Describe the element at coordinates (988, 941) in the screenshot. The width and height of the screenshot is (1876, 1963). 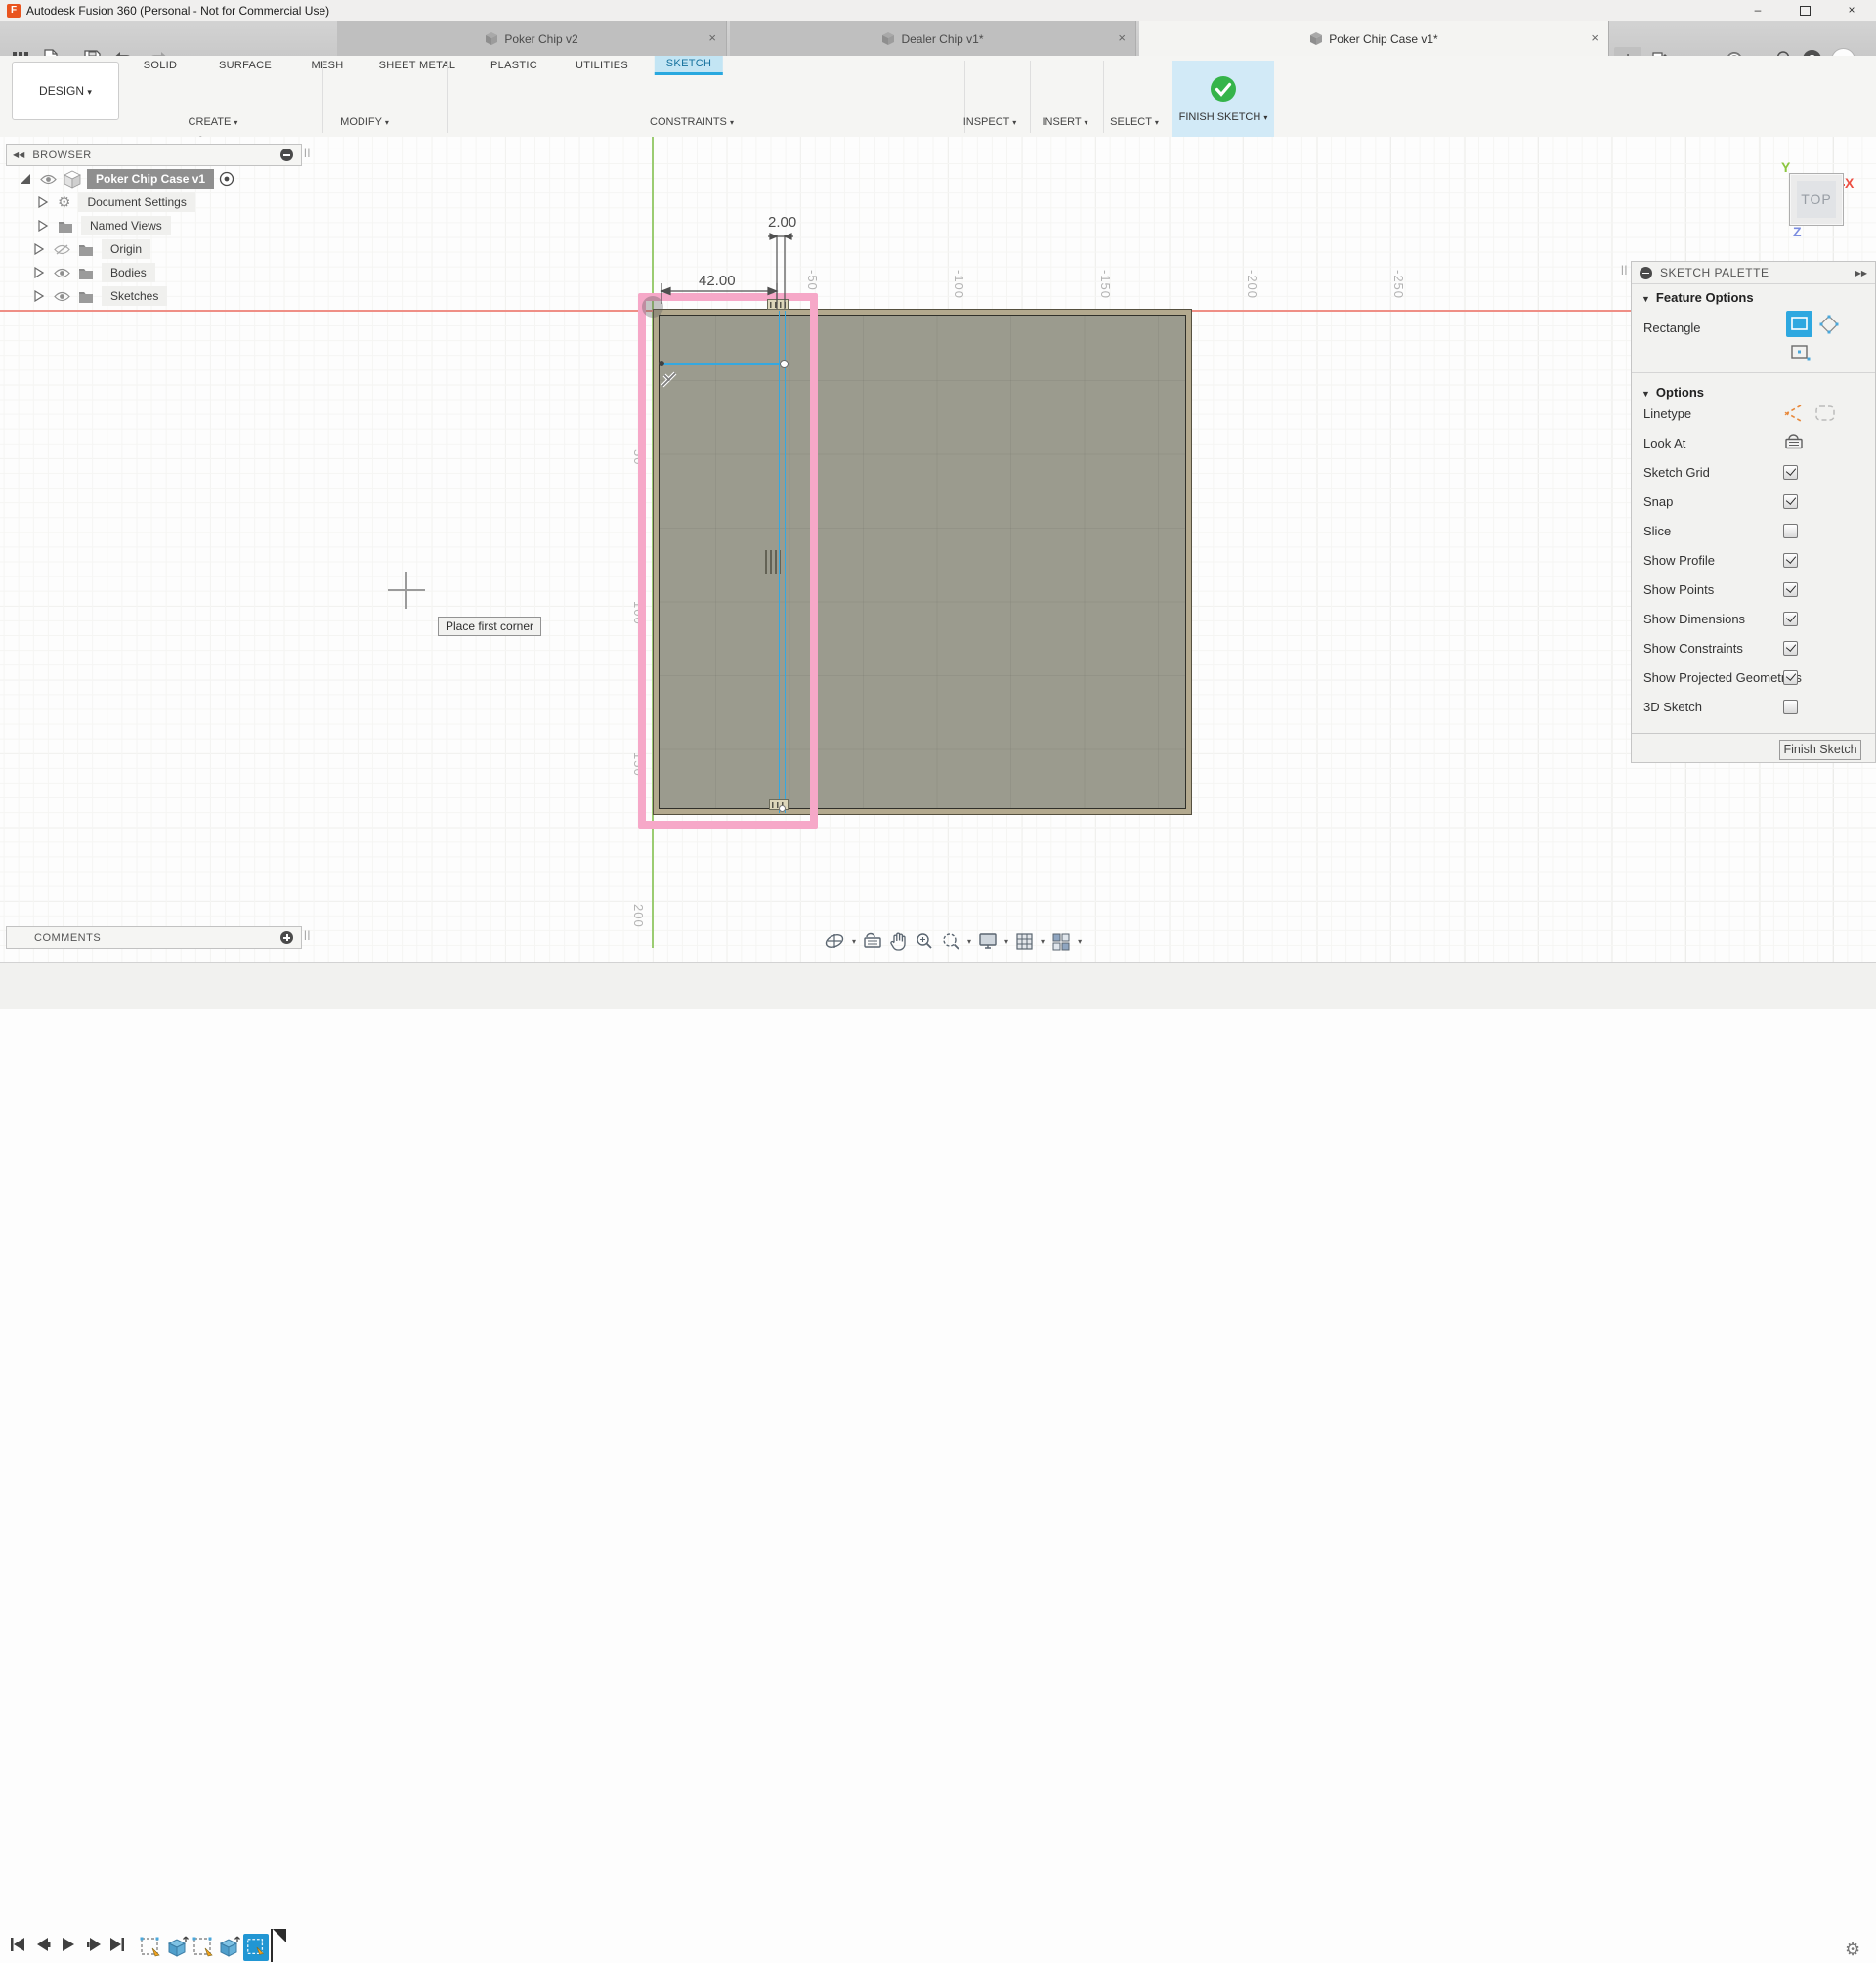
I see `display-settings-icon` at that location.